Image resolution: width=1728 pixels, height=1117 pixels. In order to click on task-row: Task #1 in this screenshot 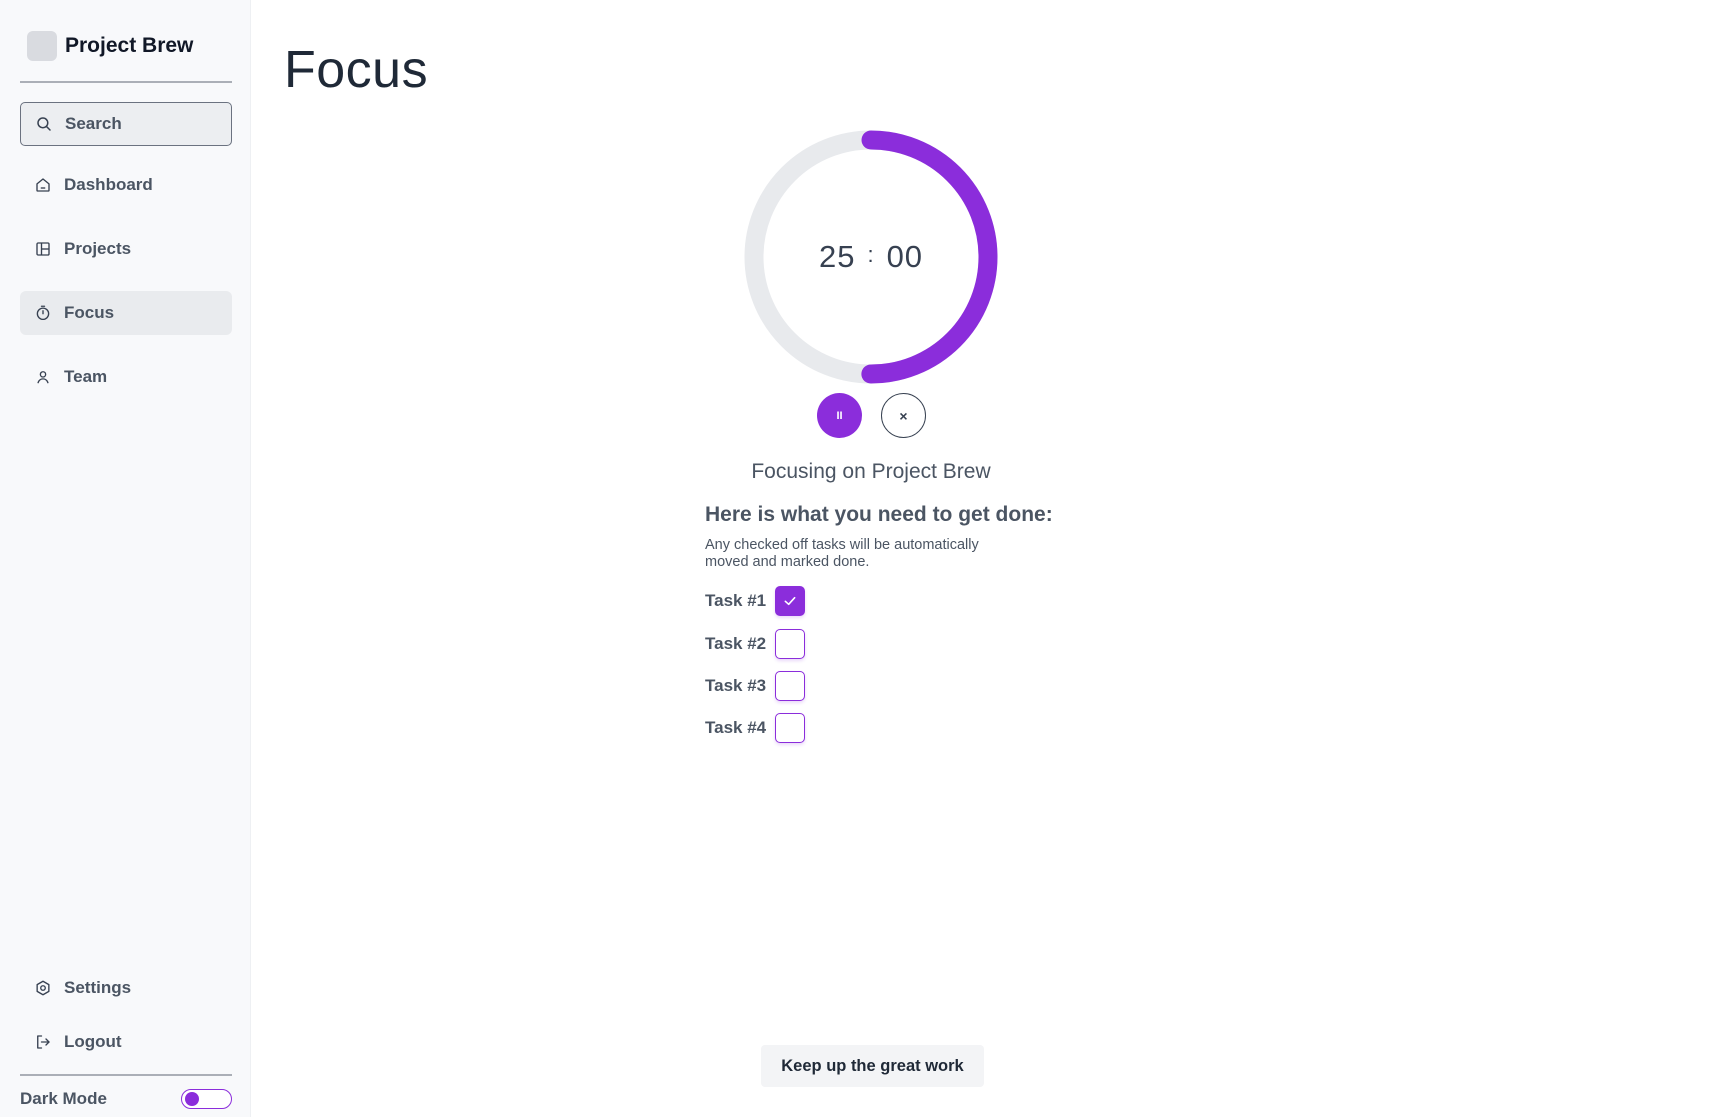, I will do `click(755, 601)`.